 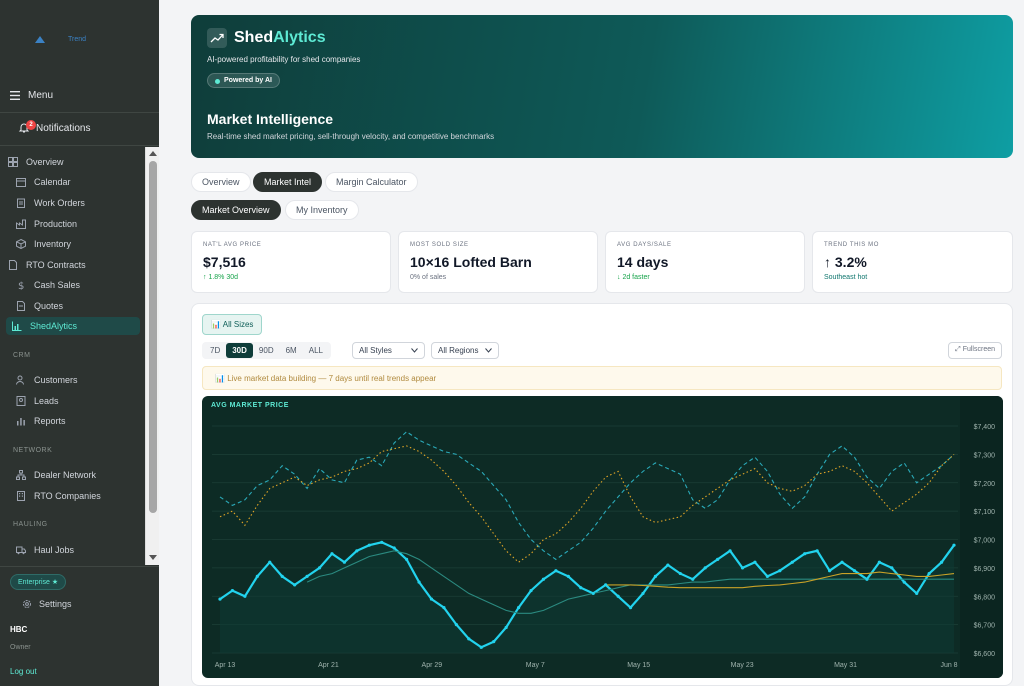 I want to click on notifications-button: 2 Notifications, so click(x=54, y=127).